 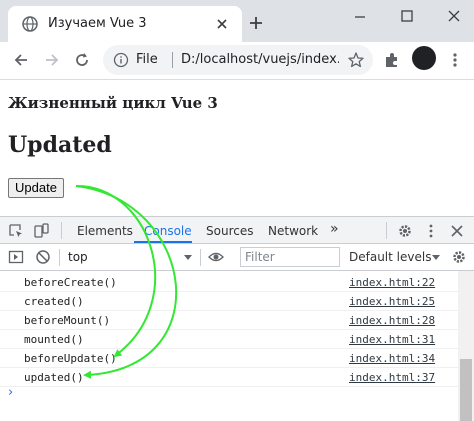 I want to click on update-button: Update, so click(x=36, y=188).